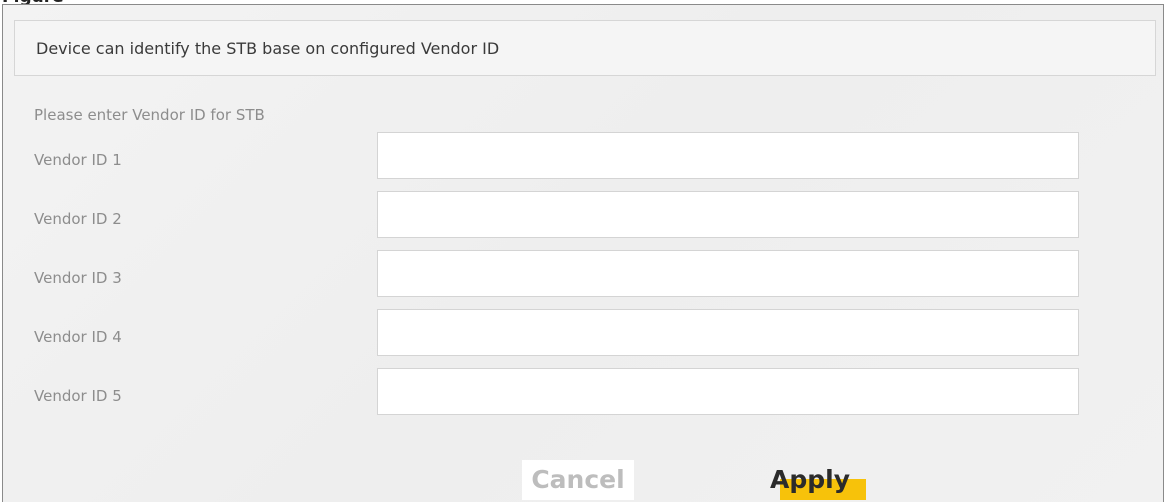 This screenshot has width=1167, height=502. Describe the element at coordinates (78, 219) in the screenshot. I see `vendor-id-2-label: Vendor ID 2` at that location.